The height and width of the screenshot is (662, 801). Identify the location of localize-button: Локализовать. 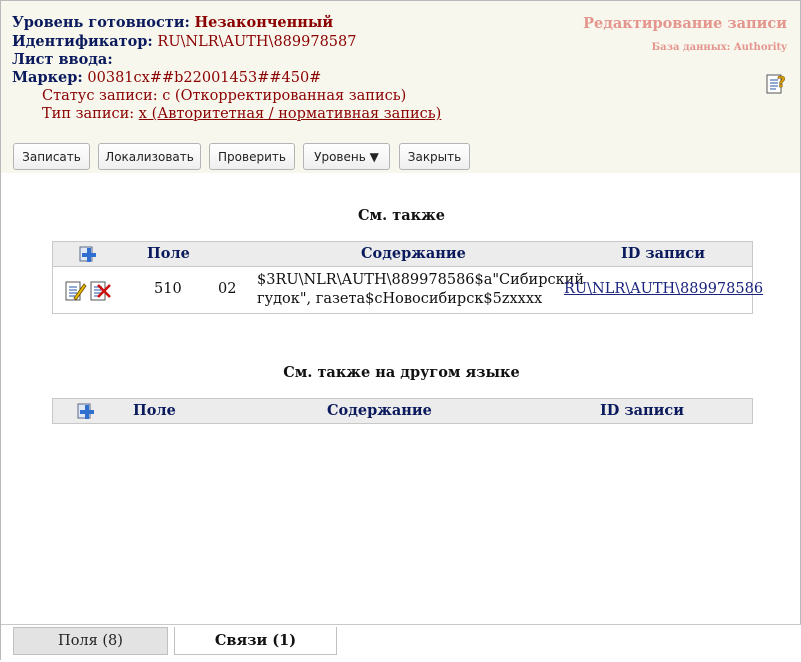
(149, 156).